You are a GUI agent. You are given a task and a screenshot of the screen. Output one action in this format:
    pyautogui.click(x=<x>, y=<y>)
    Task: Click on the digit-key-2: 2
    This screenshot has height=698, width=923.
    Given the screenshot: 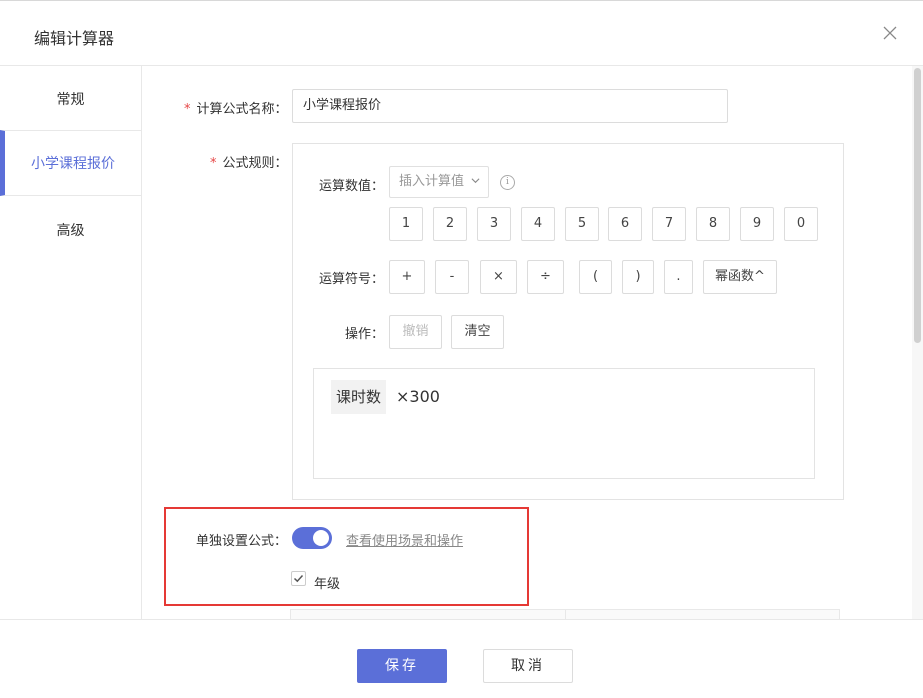 What is the action you would take?
    pyautogui.click(x=450, y=224)
    